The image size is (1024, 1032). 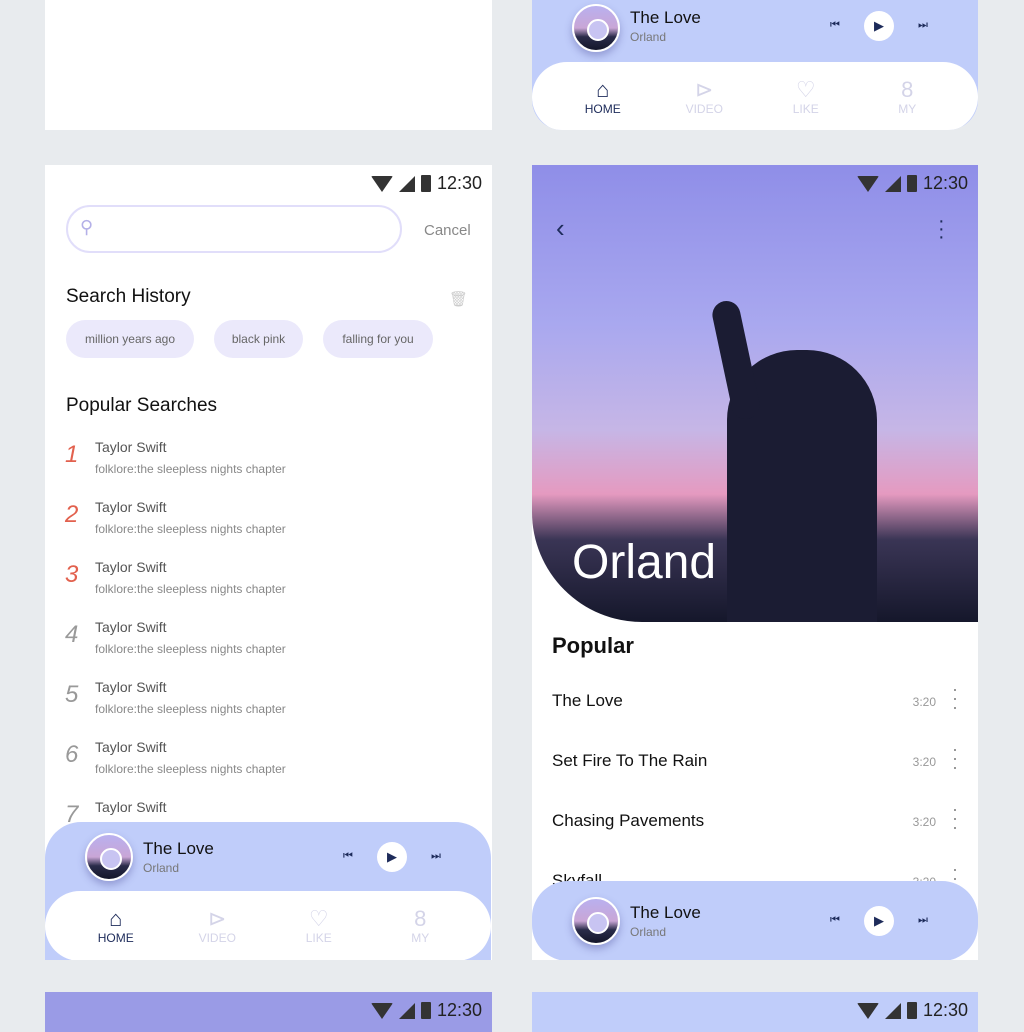 I want to click on blank-screen-top, so click(x=268, y=65).